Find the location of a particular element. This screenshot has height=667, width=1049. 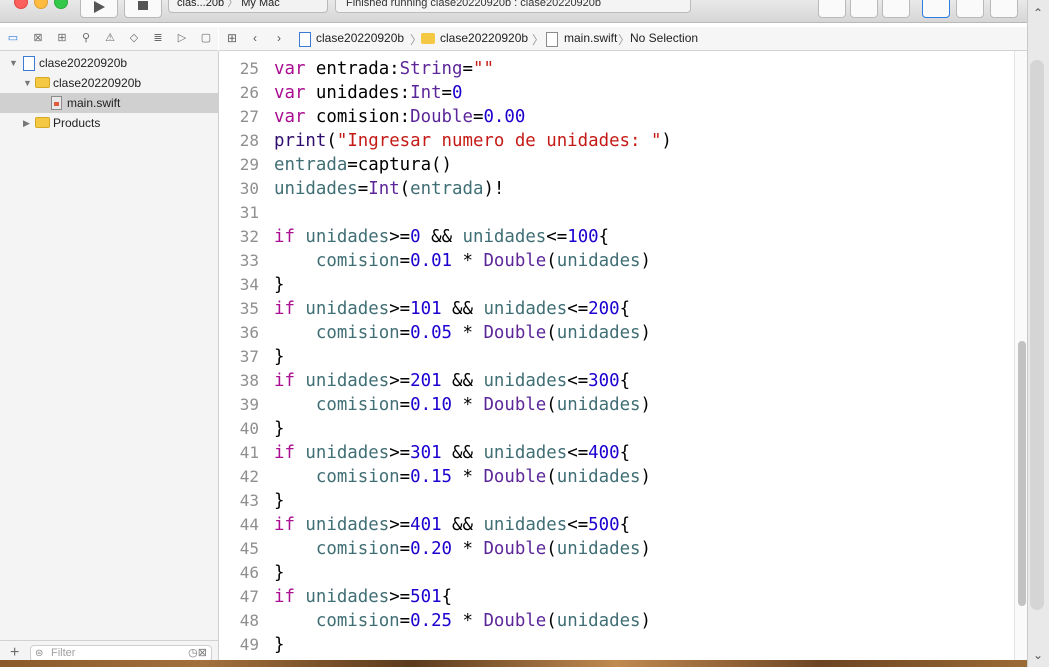

source-control-icon: ⊠ is located at coordinates (38, 38).